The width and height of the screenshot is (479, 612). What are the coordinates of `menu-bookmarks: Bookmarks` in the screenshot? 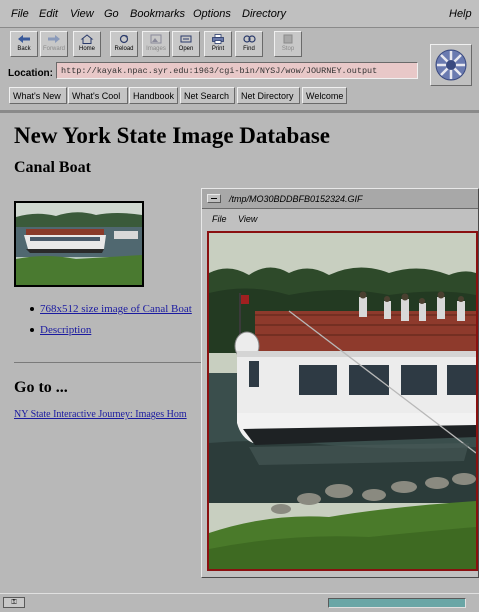 It's located at (157, 14).